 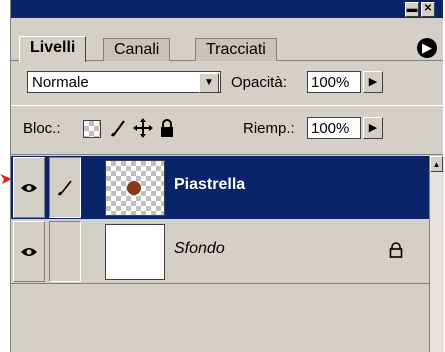 What do you see at coordinates (124, 82) in the screenshot?
I see `blend-mode-select: Normale ▼` at bounding box center [124, 82].